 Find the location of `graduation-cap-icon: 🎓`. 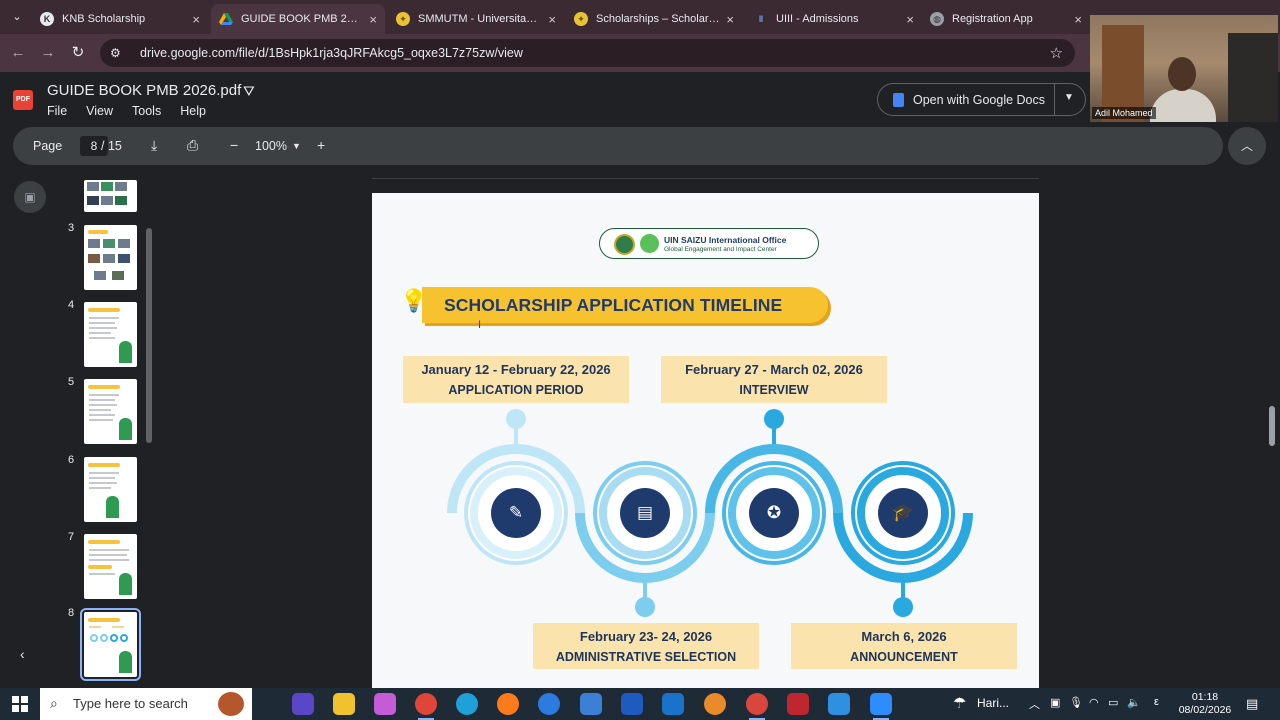

graduation-cap-icon: 🎓 is located at coordinates (903, 512).